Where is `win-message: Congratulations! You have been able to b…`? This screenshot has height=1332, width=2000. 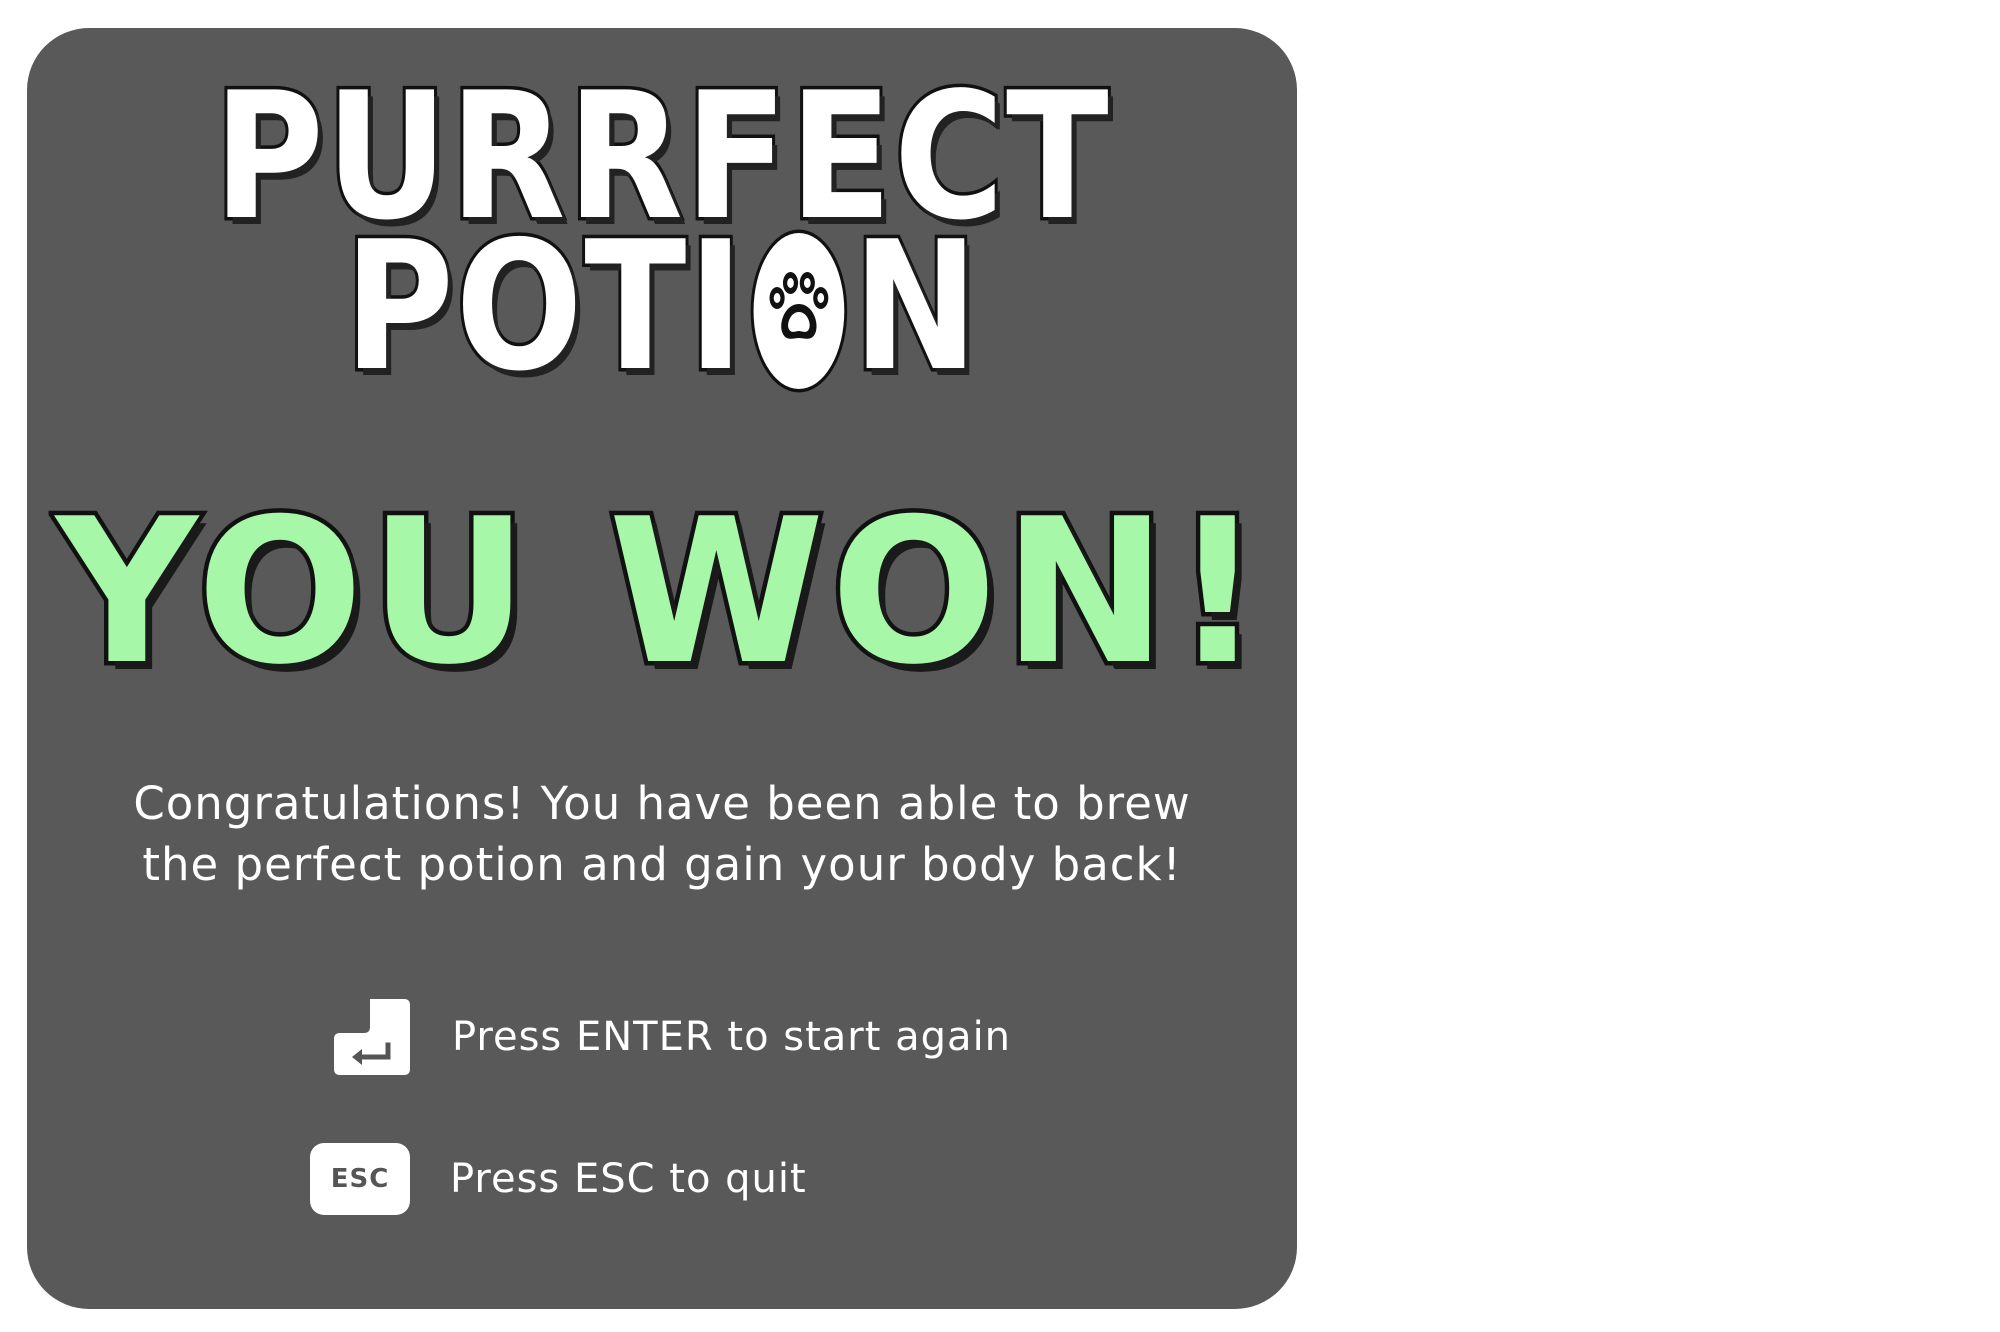 win-message: Congratulations! You have been able to b… is located at coordinates (662, 834).